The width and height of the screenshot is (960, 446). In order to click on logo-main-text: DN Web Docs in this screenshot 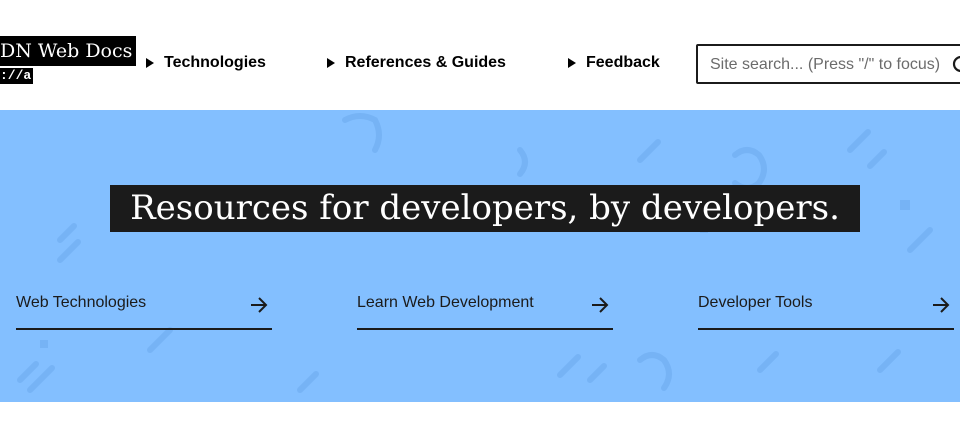, I will do `click(68, 51)`.